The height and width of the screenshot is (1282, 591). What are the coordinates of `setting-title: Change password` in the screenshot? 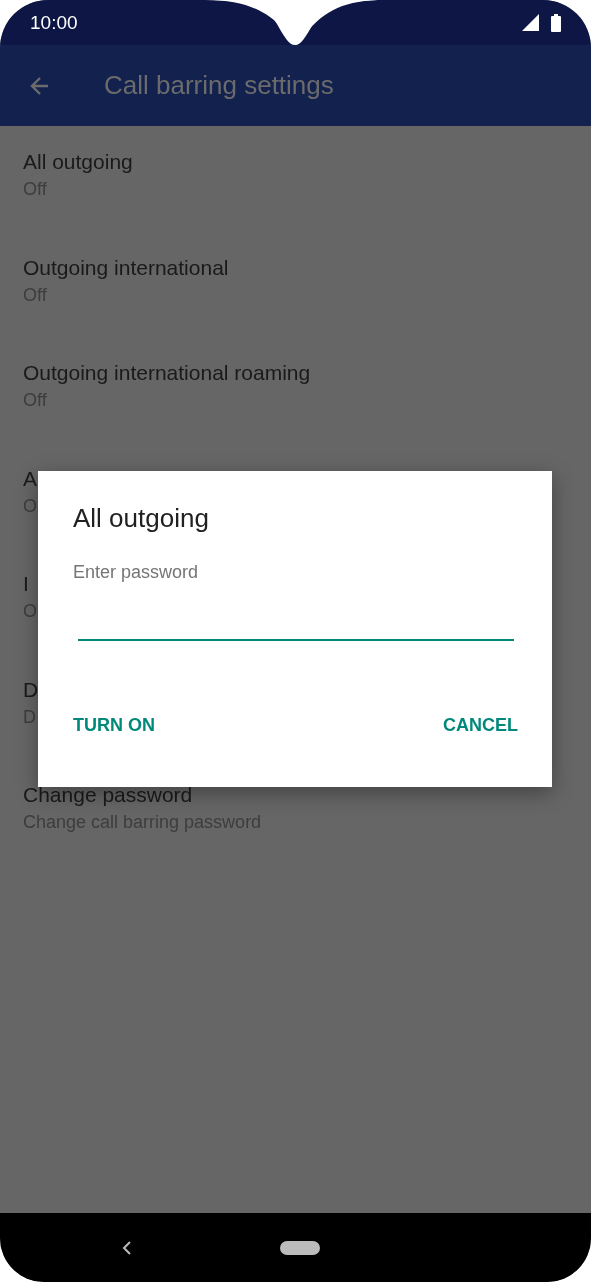 It's located at (108, 795).